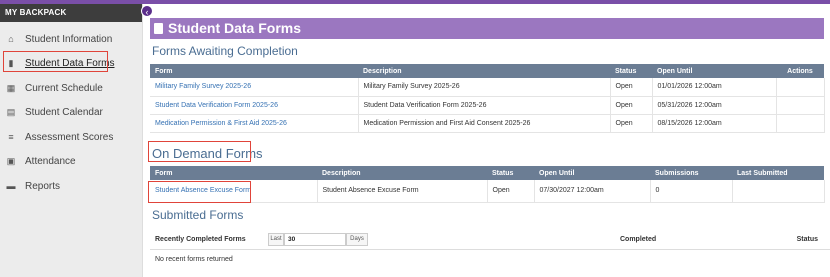  What do you see at coordinates (198, 215) in the screenshot?
I see `section-title-submitted: Submitted Forms` at bounding box center [198, 215].